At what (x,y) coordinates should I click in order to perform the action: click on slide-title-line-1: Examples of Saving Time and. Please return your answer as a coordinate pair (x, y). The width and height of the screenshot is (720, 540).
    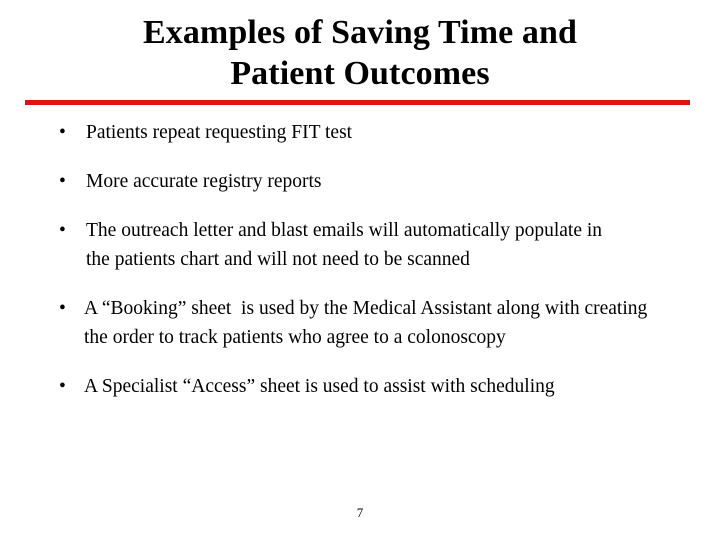
    Looking at the image, I should click on (360, 32).